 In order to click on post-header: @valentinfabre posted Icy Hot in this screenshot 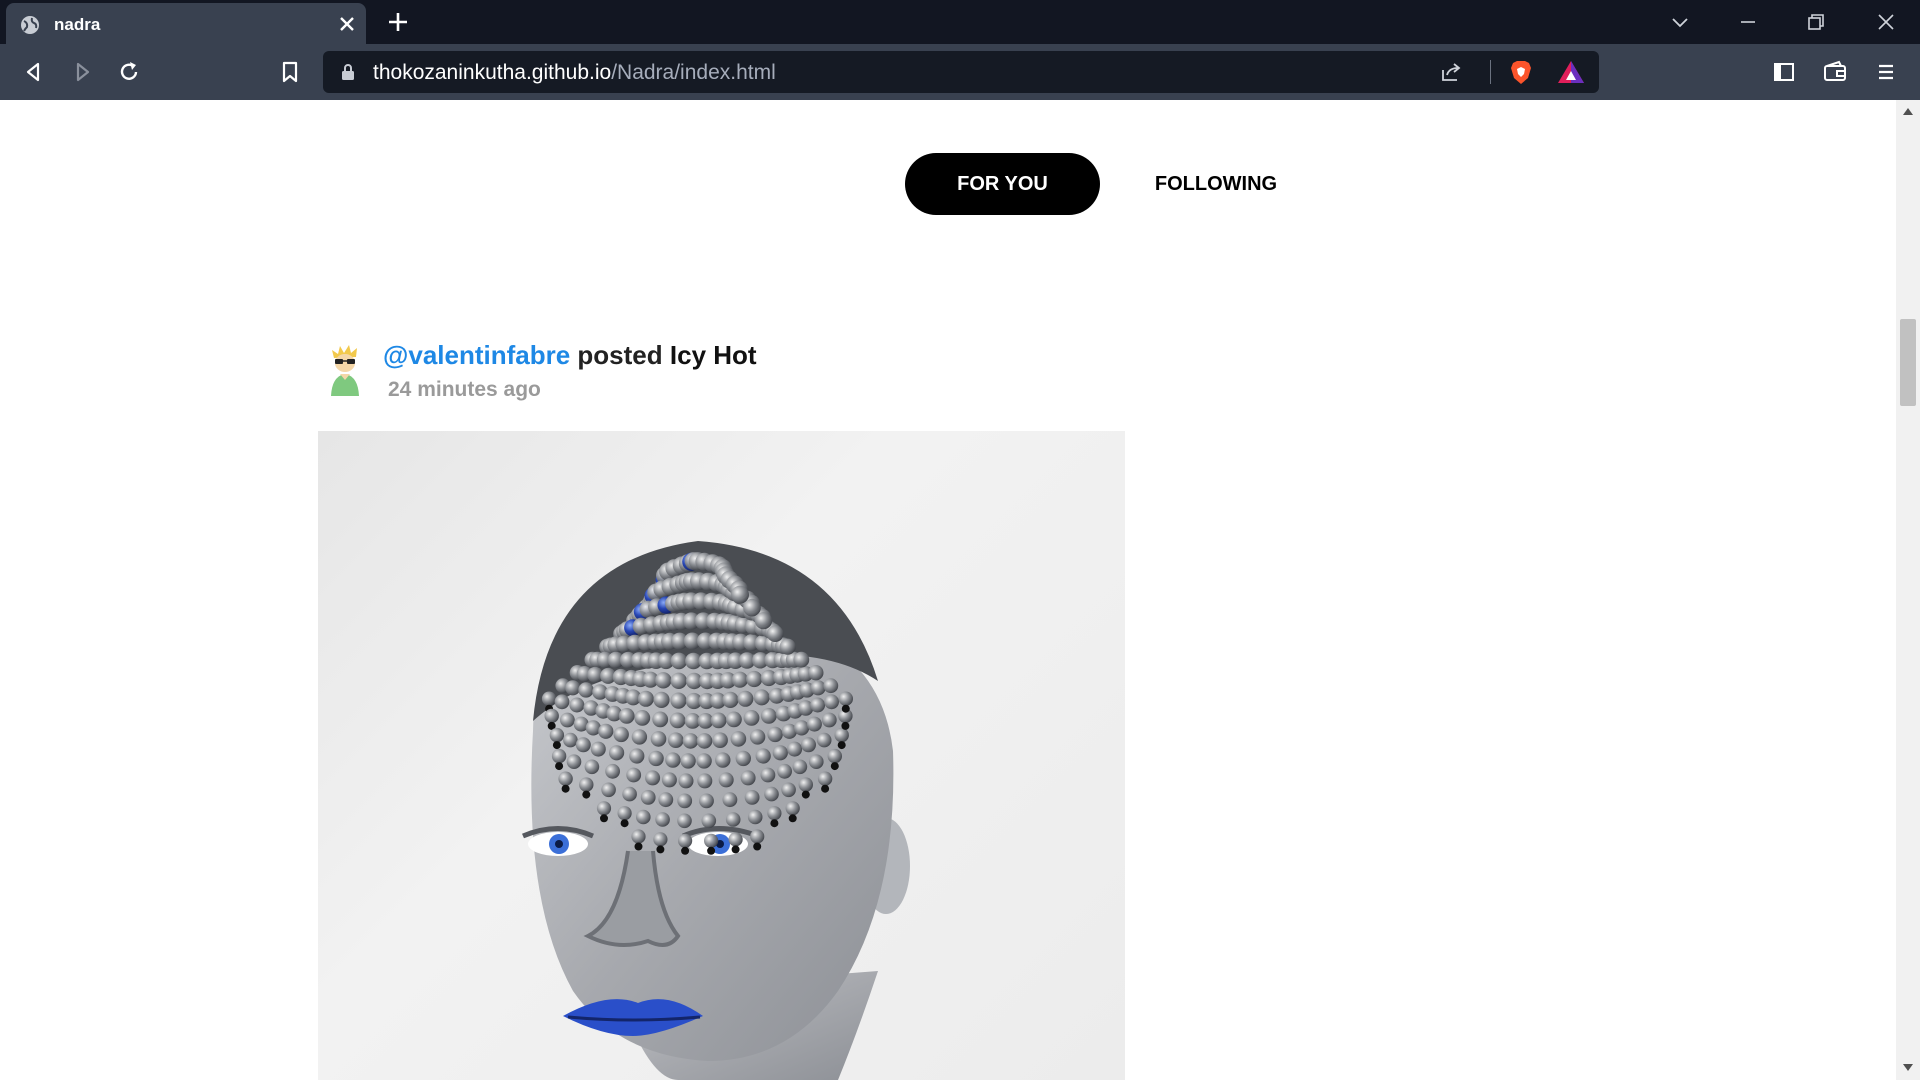, I will do `click(570, 355)`.